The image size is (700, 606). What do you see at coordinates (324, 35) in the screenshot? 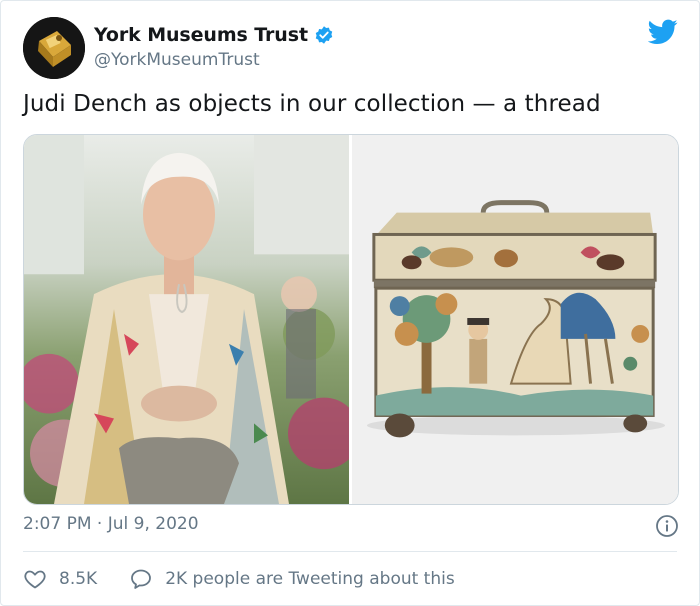
I see `verified-badge-icon` at bounding box center [324, 35].